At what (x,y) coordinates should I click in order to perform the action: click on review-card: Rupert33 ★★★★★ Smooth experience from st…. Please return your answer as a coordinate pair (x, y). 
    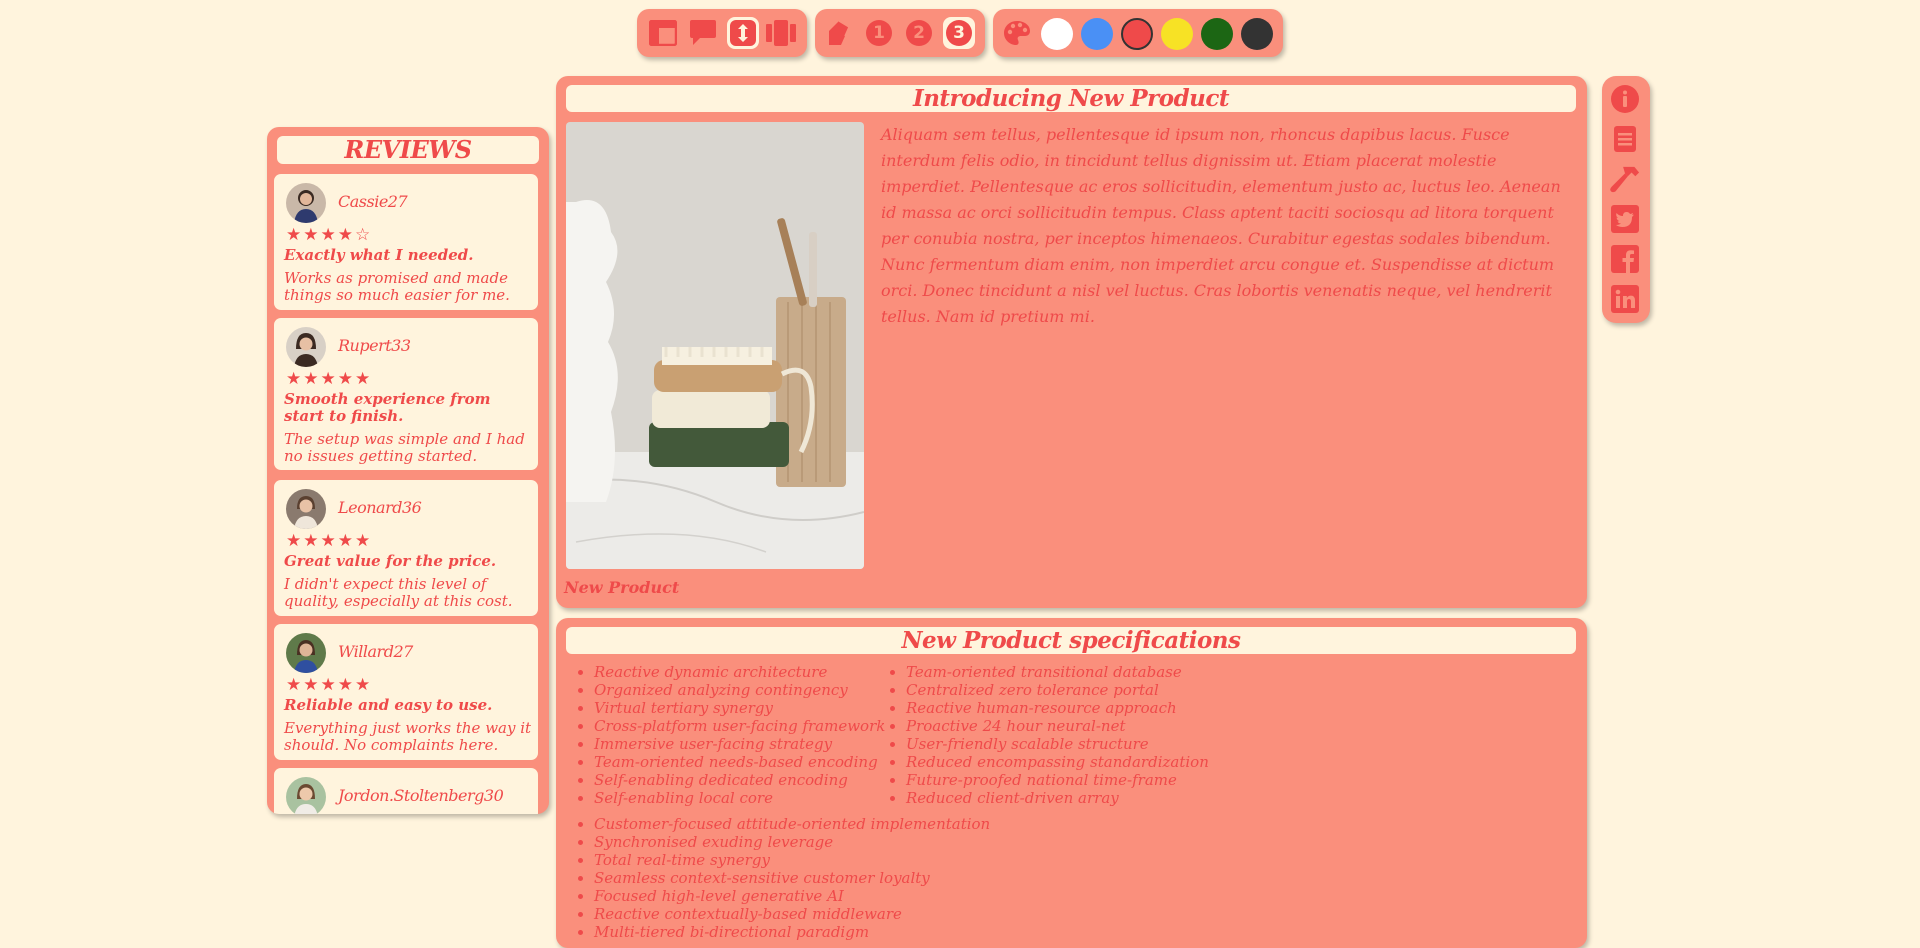
    Looking at the image, I should click on (406, 394).